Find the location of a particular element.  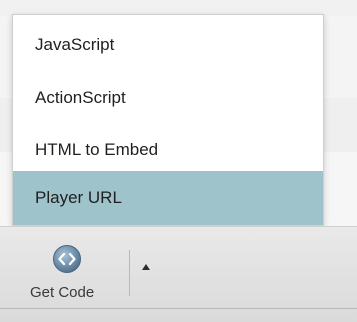

menu-toggle-button is located at coordinates (148, 268).